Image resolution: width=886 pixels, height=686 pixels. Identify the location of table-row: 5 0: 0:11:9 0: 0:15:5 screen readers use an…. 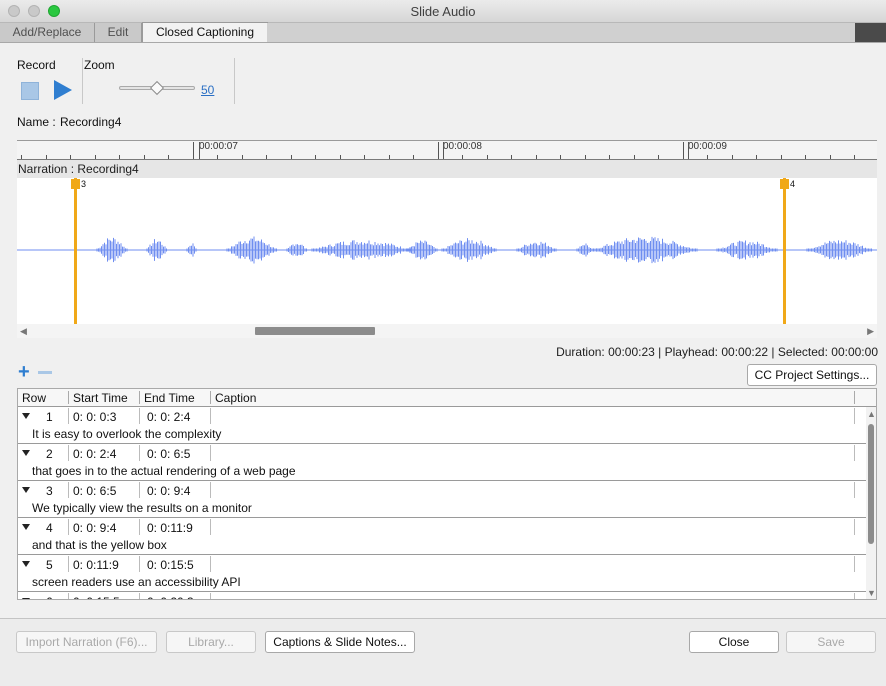
(442, 573).